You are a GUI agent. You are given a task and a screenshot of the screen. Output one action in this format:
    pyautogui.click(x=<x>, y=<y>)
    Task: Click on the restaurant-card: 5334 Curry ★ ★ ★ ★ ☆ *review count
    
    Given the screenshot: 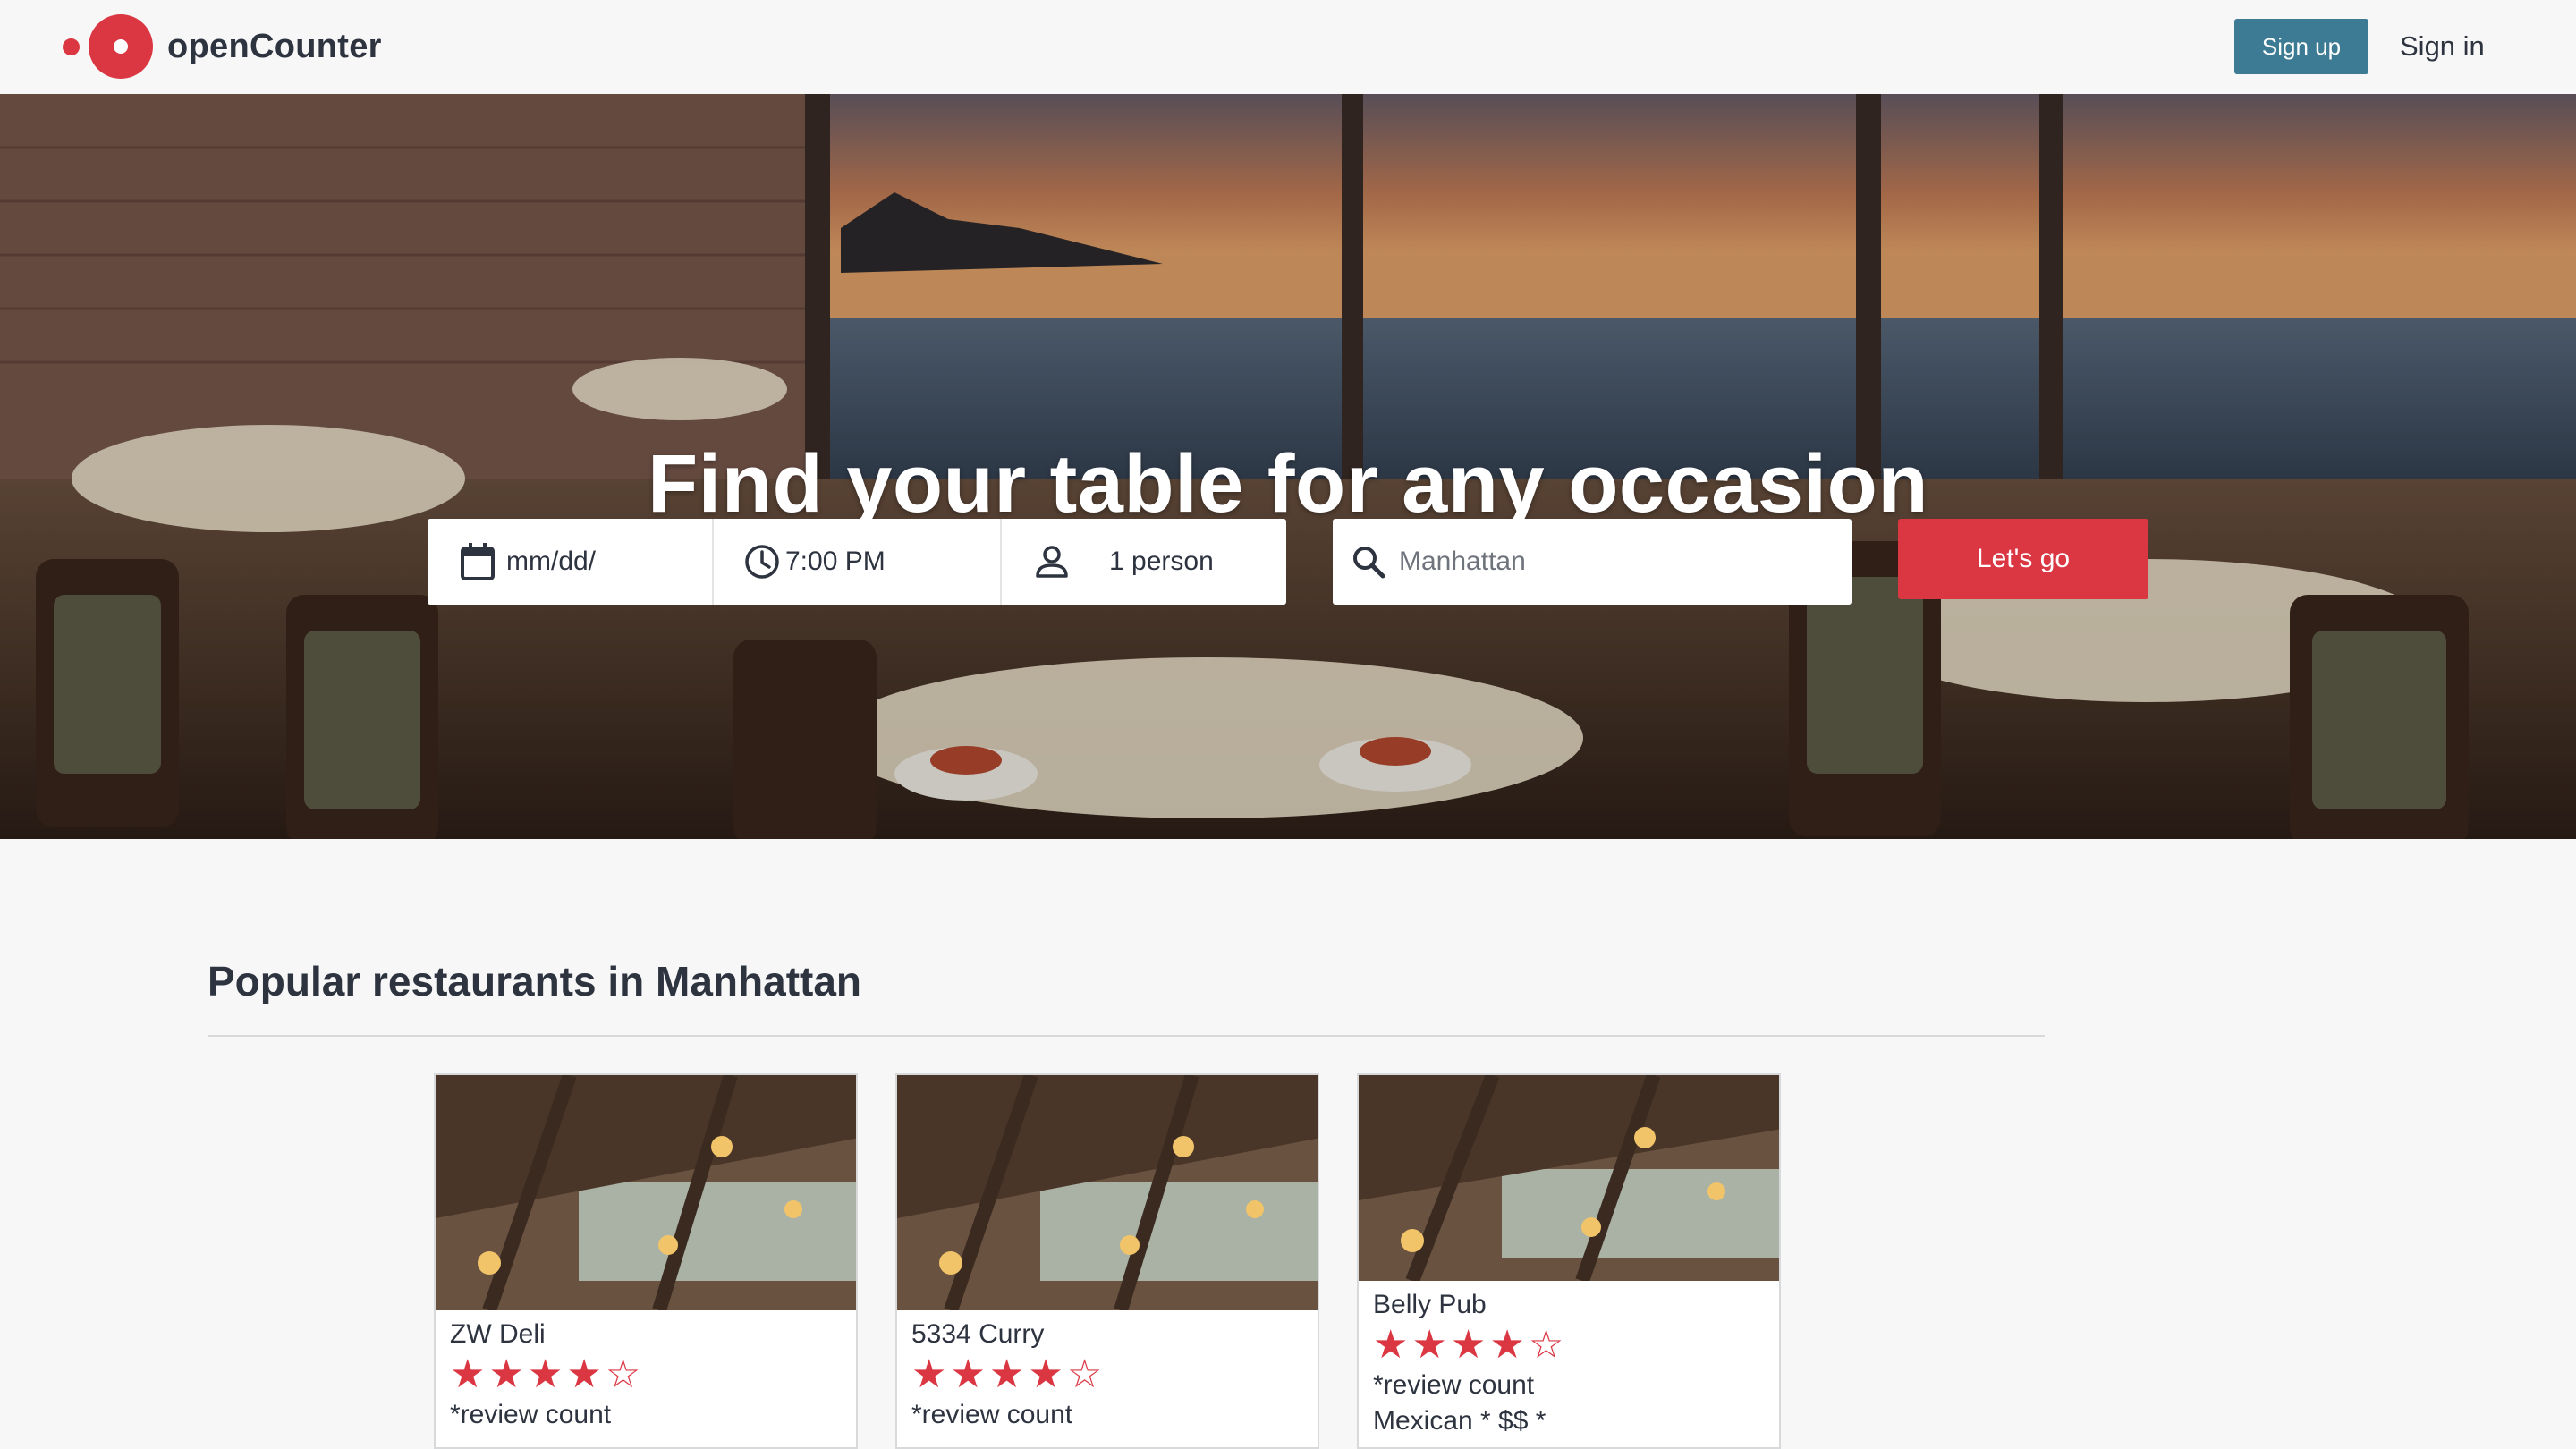 What is the action you would take?
    pyautogui.click(x=1107, y=1261)
    